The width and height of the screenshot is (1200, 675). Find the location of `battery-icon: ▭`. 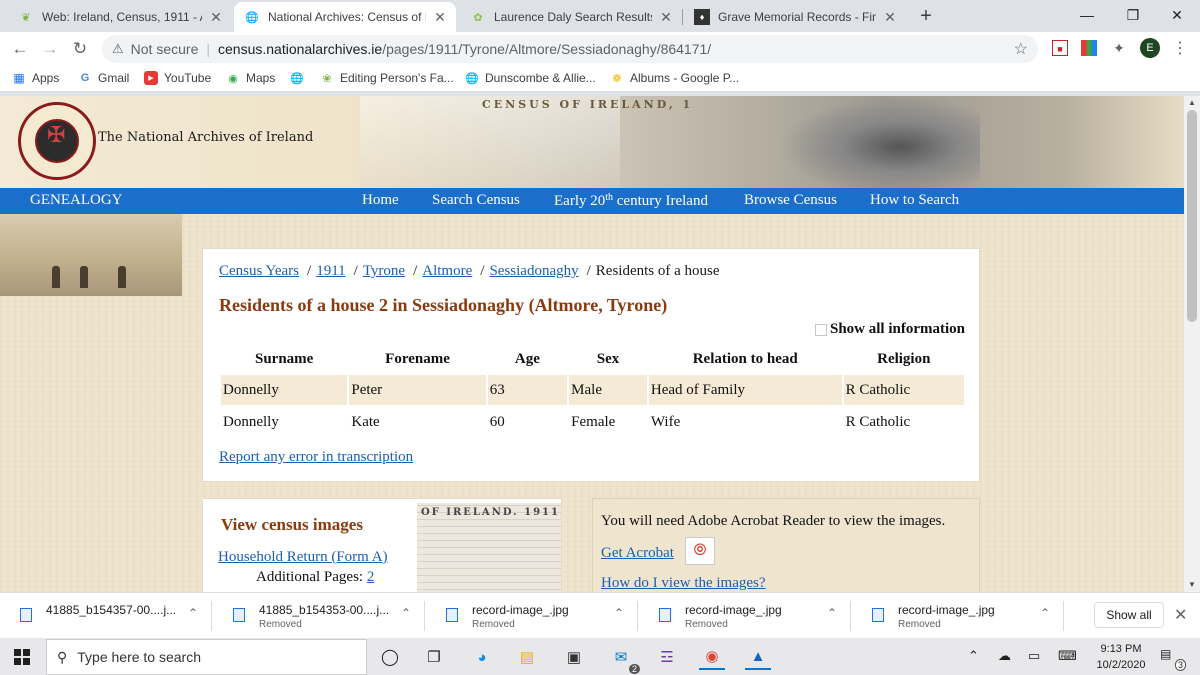

battery-icon: ▭ is located at coordinates (1034, 656).